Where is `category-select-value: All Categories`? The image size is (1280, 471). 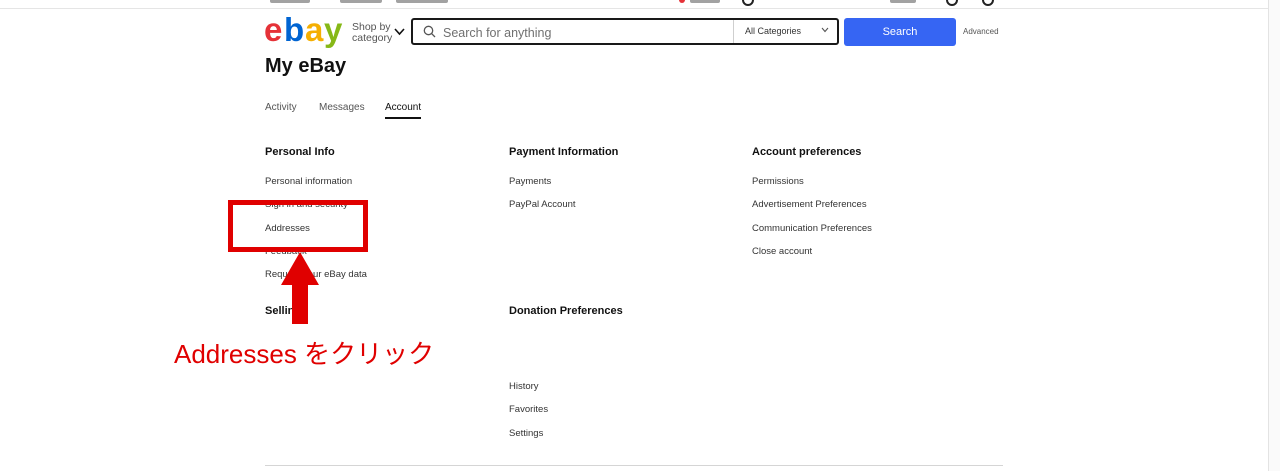
category-select-value: All Categories is located at coordinates (773, 31).